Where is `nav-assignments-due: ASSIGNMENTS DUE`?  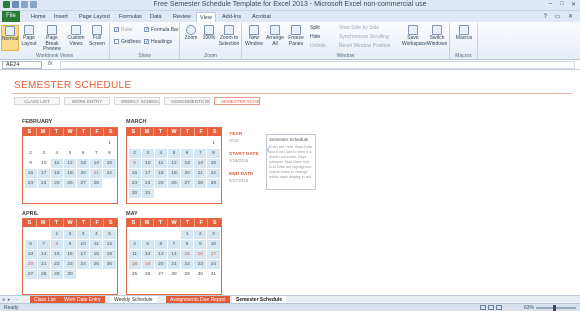 nav-assignments-due: ASSIGNMENTS DUE is located at coordinates (187, 101).